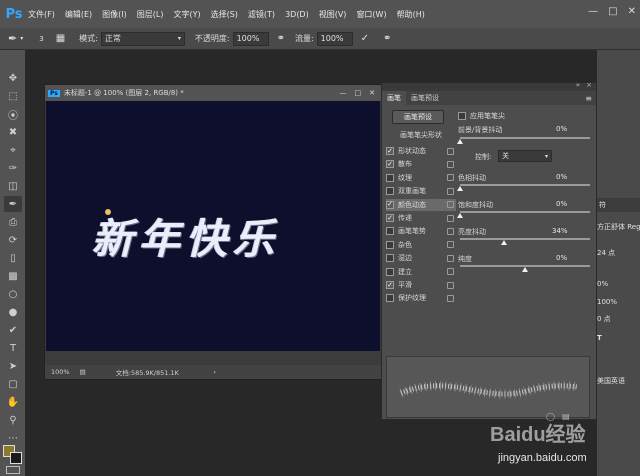 The height and width of the screenshot is (476, 640). I want to click on control-select: 关 ▾, so click(525, 156).